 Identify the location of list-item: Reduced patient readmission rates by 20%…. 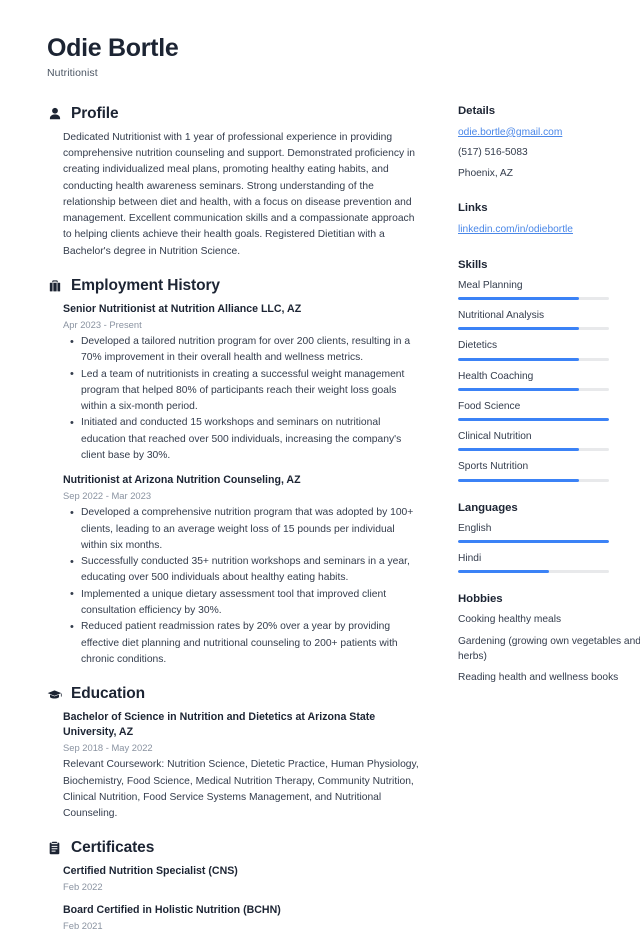
(245, 643).